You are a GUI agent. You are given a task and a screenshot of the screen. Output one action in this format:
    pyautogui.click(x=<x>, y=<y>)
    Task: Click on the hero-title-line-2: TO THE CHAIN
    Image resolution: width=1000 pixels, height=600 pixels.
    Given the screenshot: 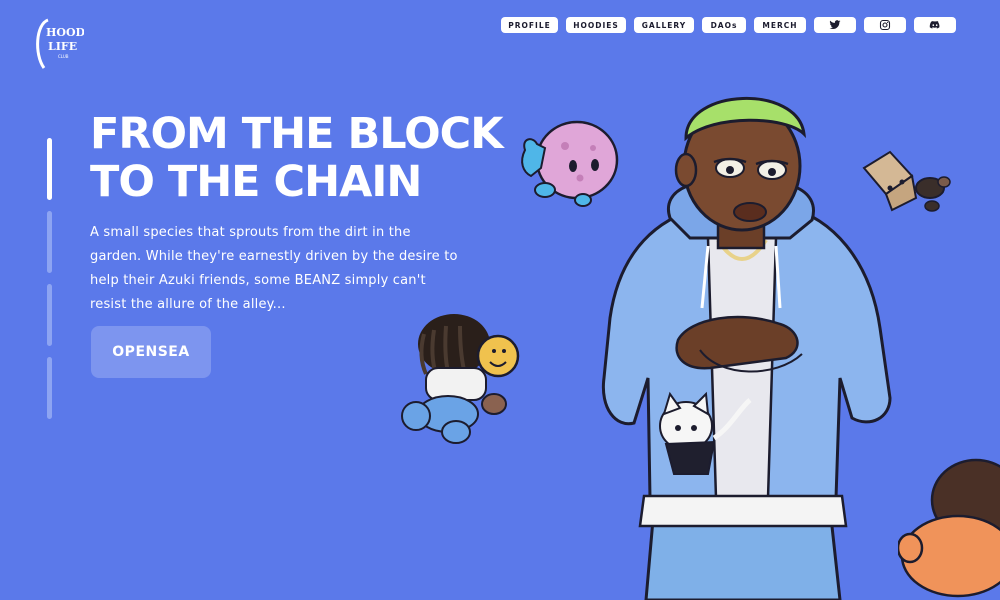 What is the action you would take?
    pyautogui.click(x=256, y=182)
    